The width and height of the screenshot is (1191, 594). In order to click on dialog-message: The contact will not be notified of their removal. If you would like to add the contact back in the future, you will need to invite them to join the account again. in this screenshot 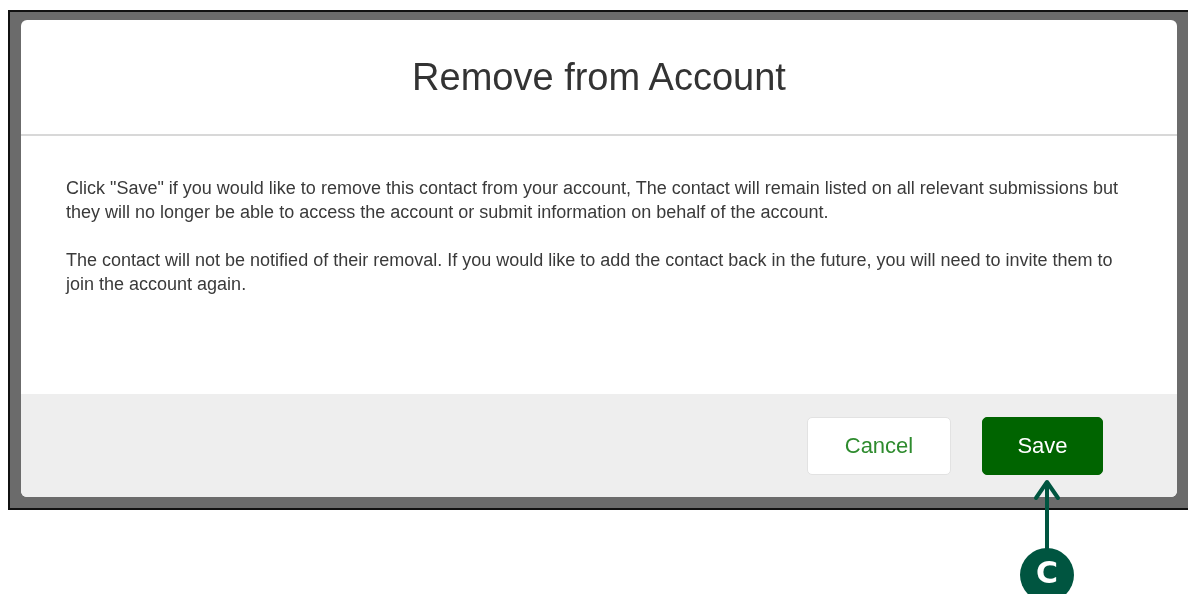, I will do `click(590, 272)`.